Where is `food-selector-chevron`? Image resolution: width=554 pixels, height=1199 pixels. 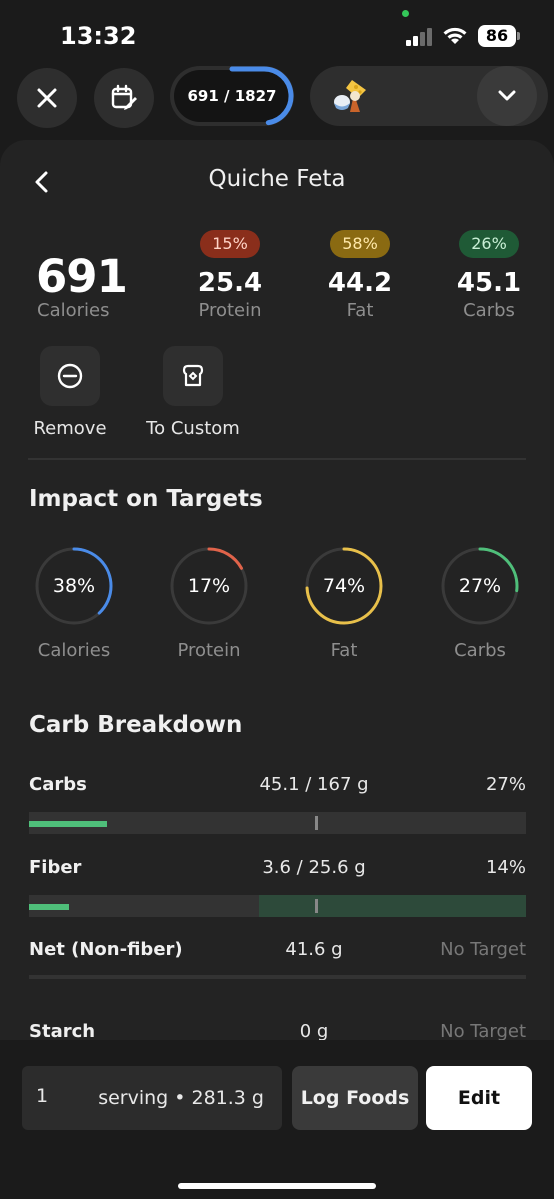
food-selector-chevron is located at coordinates (507, 96).